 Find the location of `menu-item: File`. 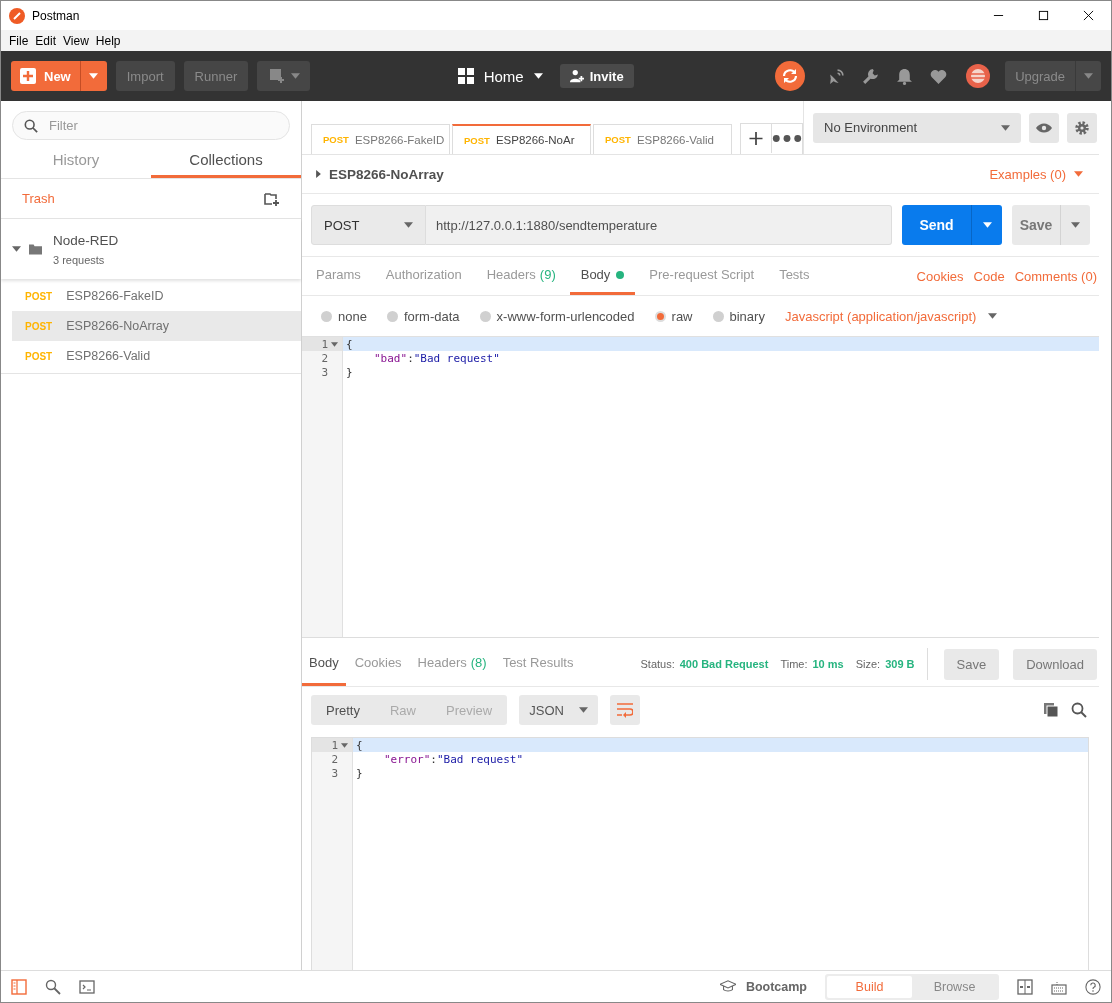

menu-item: File is located at coordinates (20, 40).